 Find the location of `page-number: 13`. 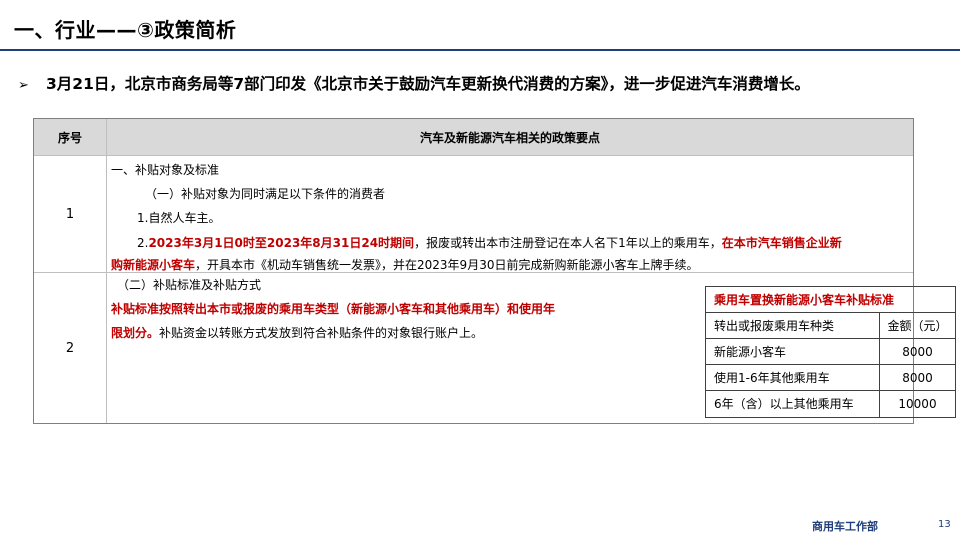

page-number: 13 is located at coordinates (944, 524).